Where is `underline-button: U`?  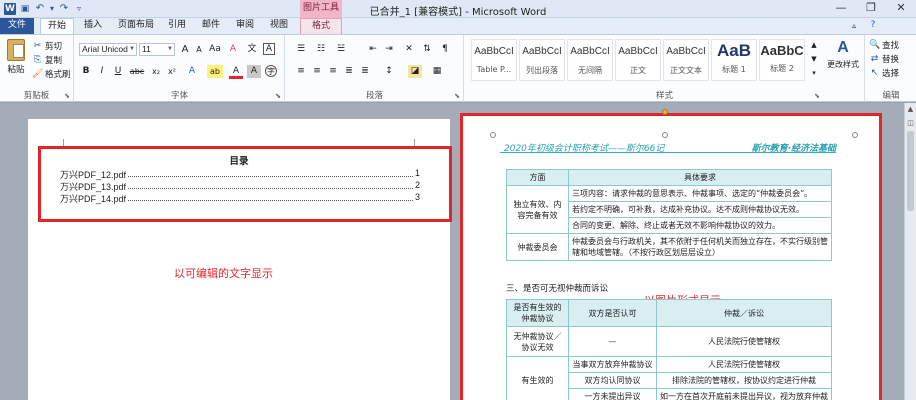
underline-button: U is located at coordinates (118, 71).